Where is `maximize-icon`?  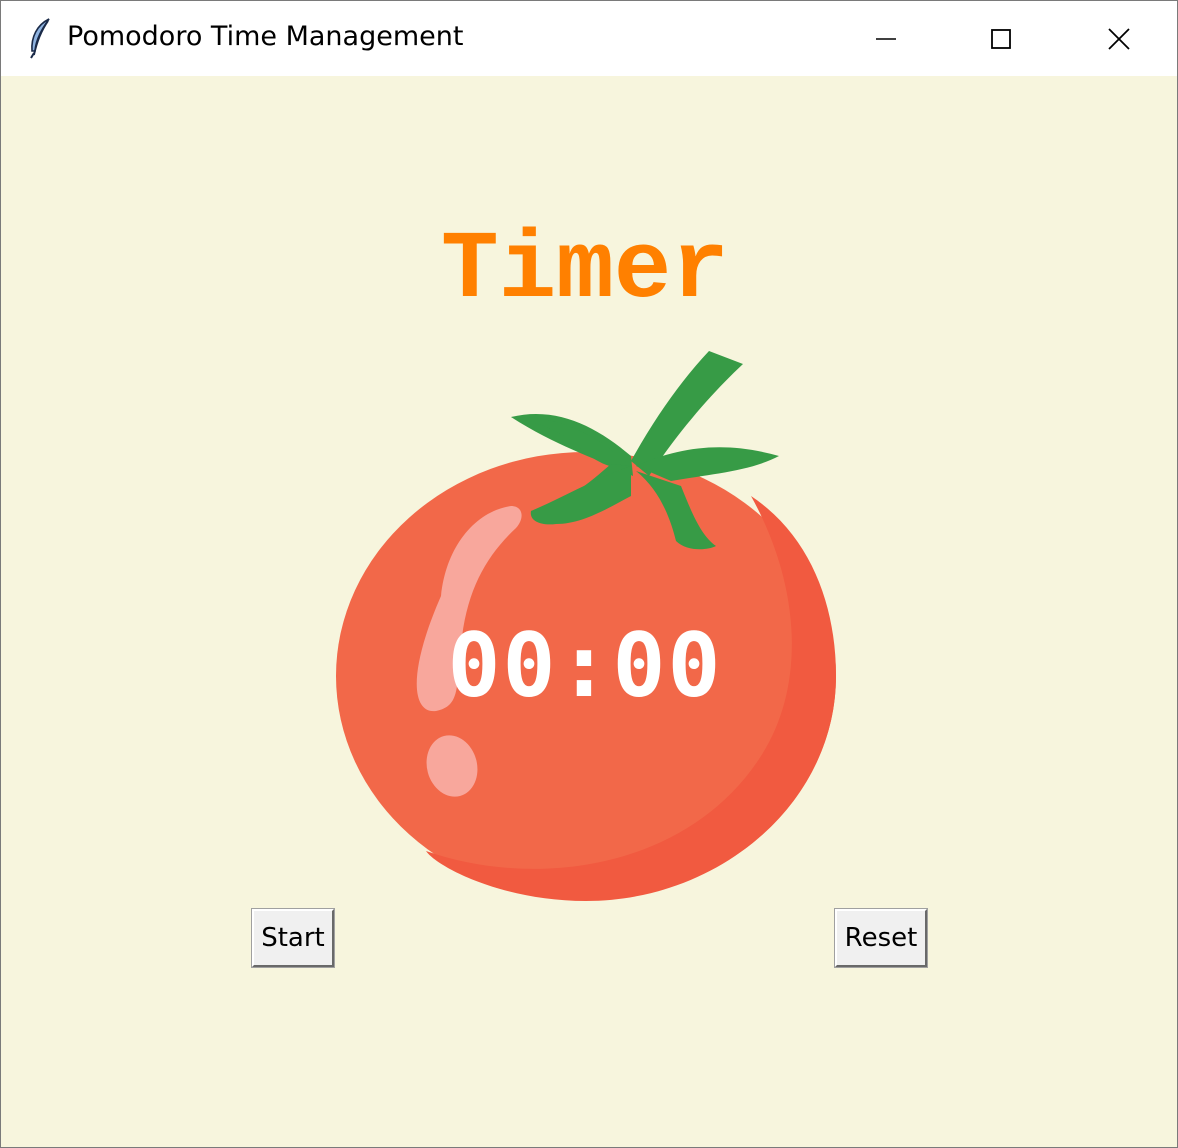
maximize-icon is located at coordinates (1001, 38).